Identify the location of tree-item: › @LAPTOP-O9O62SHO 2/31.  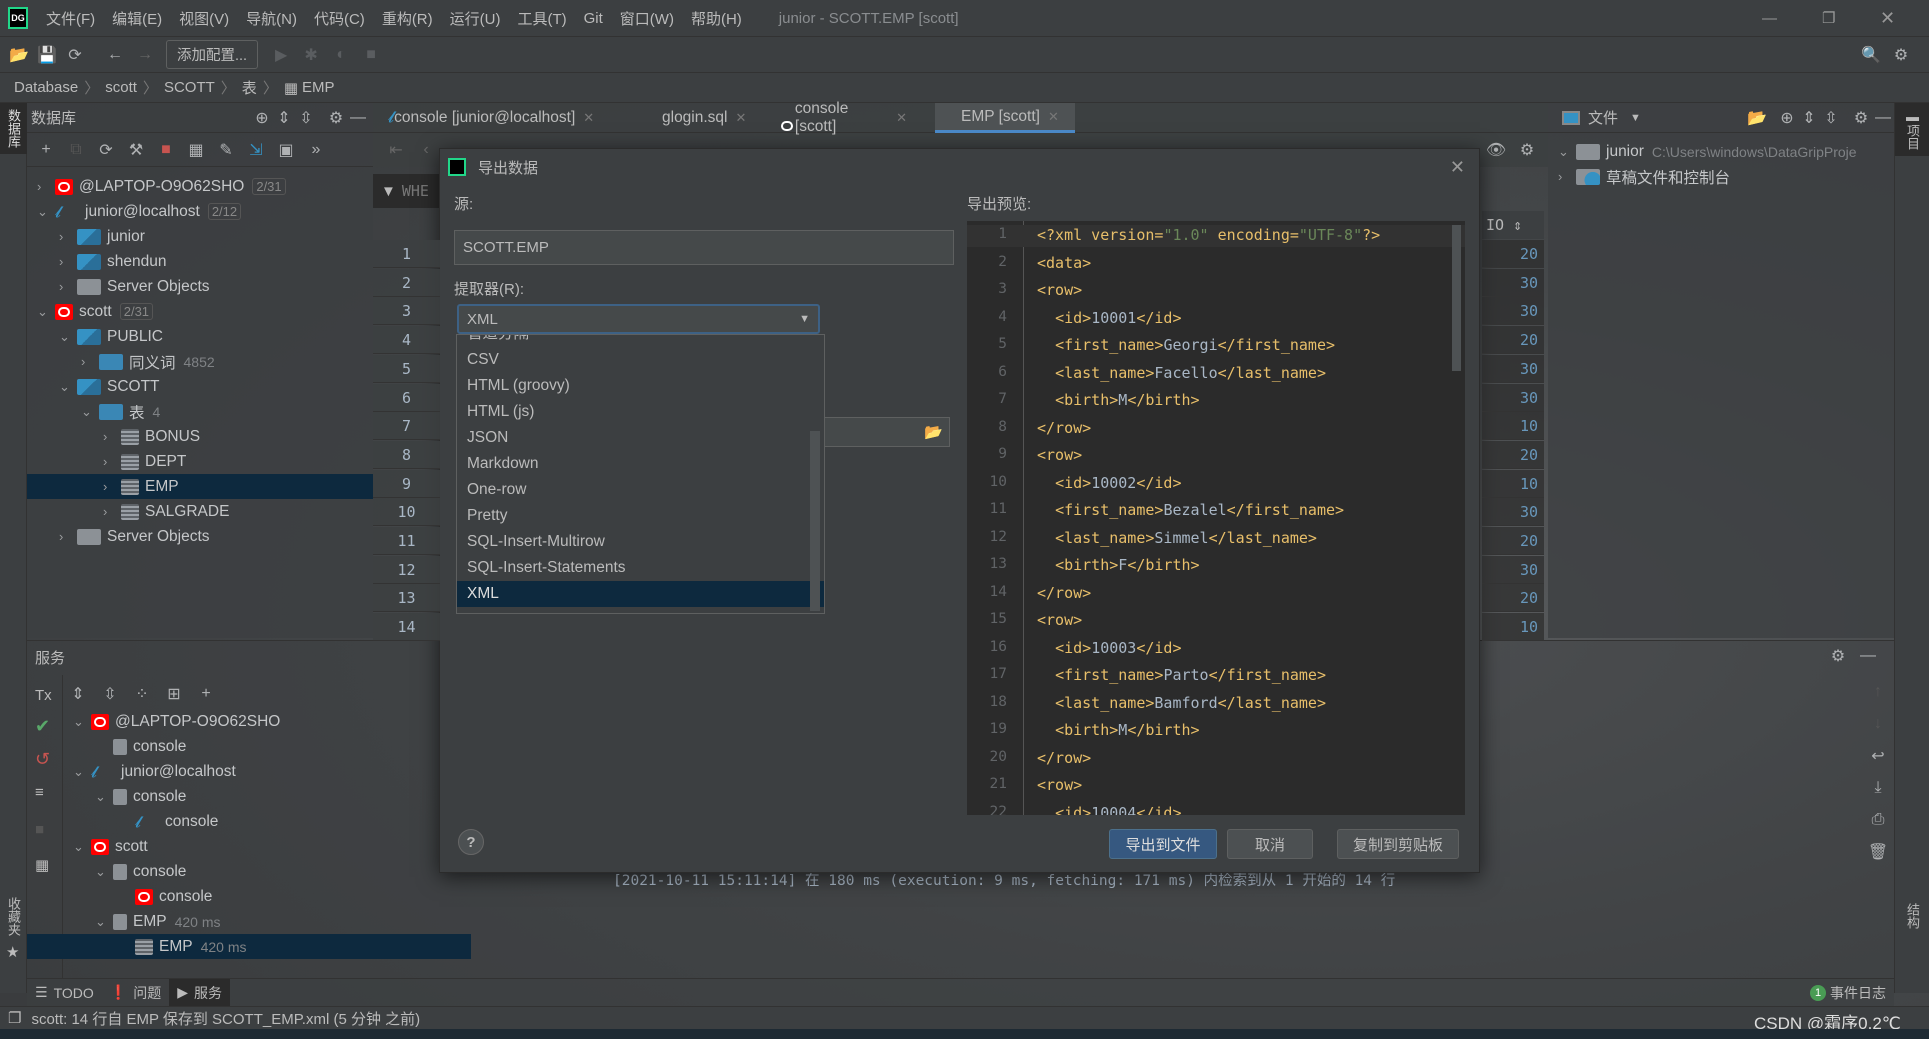
(161, 186).